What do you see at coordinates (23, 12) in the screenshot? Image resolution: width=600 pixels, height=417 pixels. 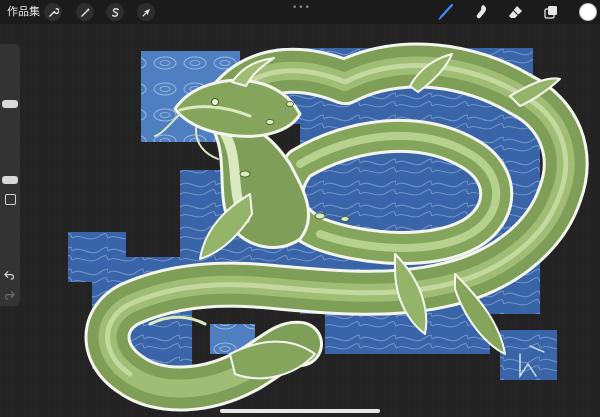 I see `gallery-button: 作品集` at bounding box center [23, 12].